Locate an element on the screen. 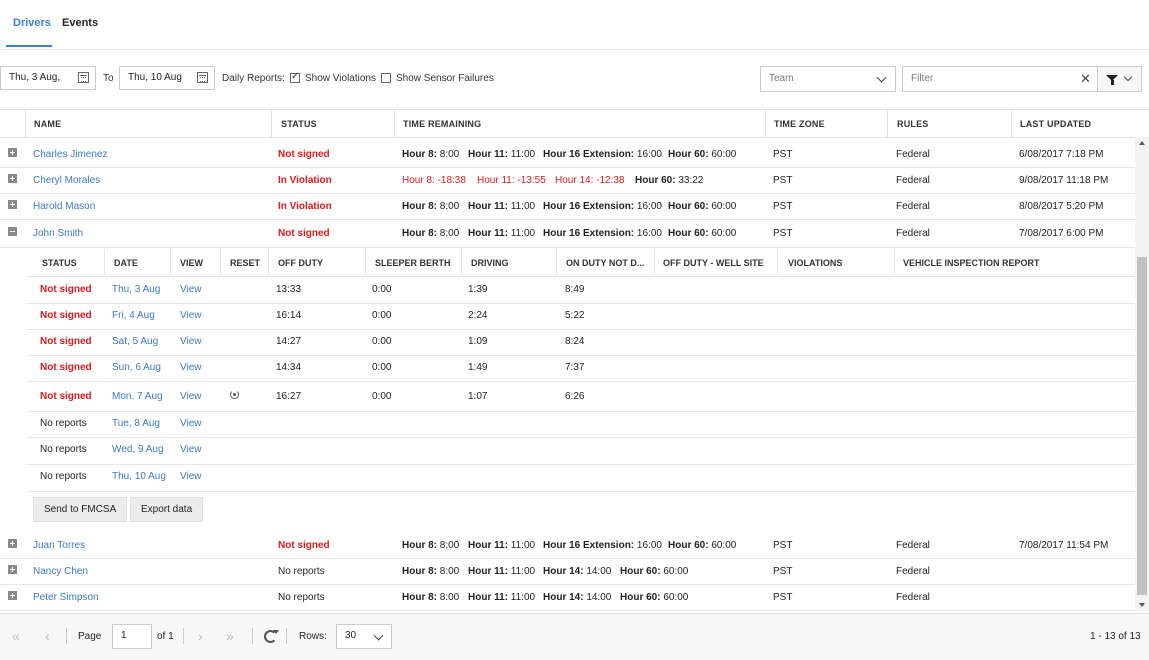 The width and height of the screenshot is (1149, 660). column-header-time-remaining: TIME REMAINING is located at coordinates (442, 124).